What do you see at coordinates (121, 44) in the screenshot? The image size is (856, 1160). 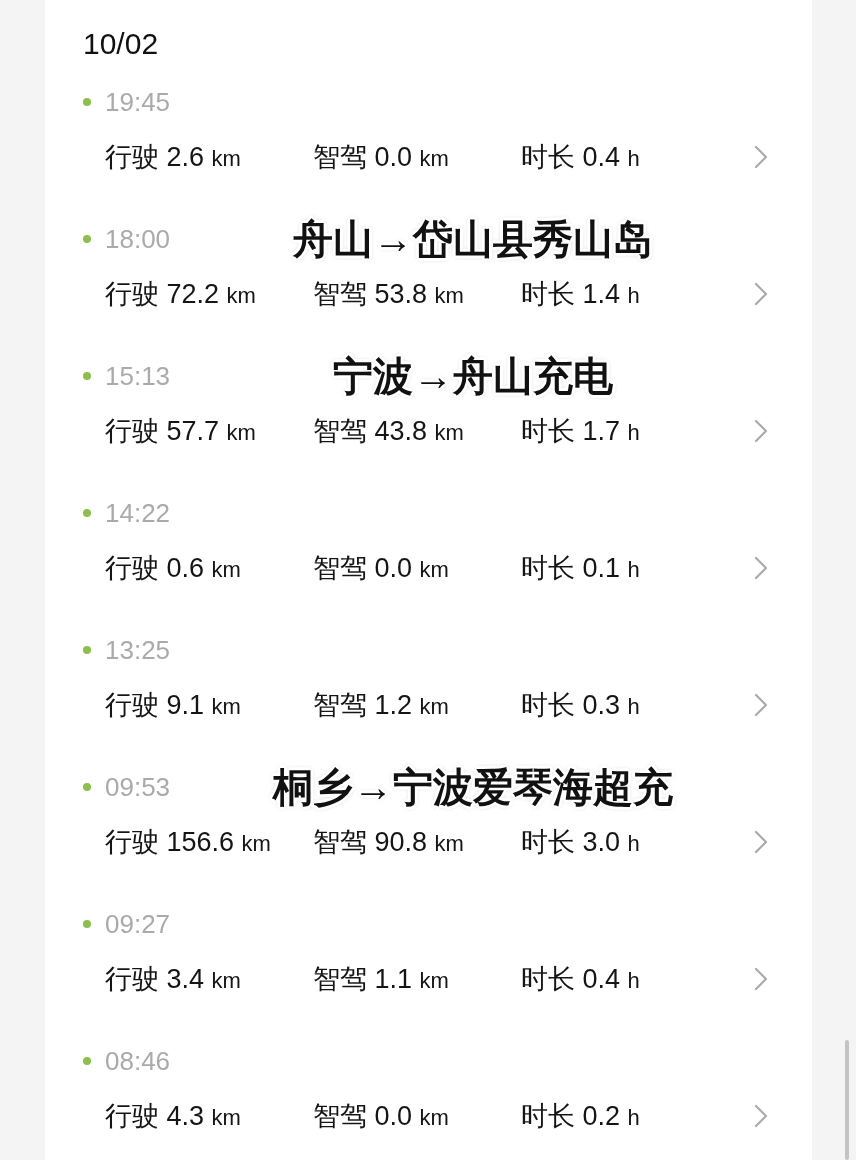 I see `date-heading: 10/02` at bounding box center [121, 44].